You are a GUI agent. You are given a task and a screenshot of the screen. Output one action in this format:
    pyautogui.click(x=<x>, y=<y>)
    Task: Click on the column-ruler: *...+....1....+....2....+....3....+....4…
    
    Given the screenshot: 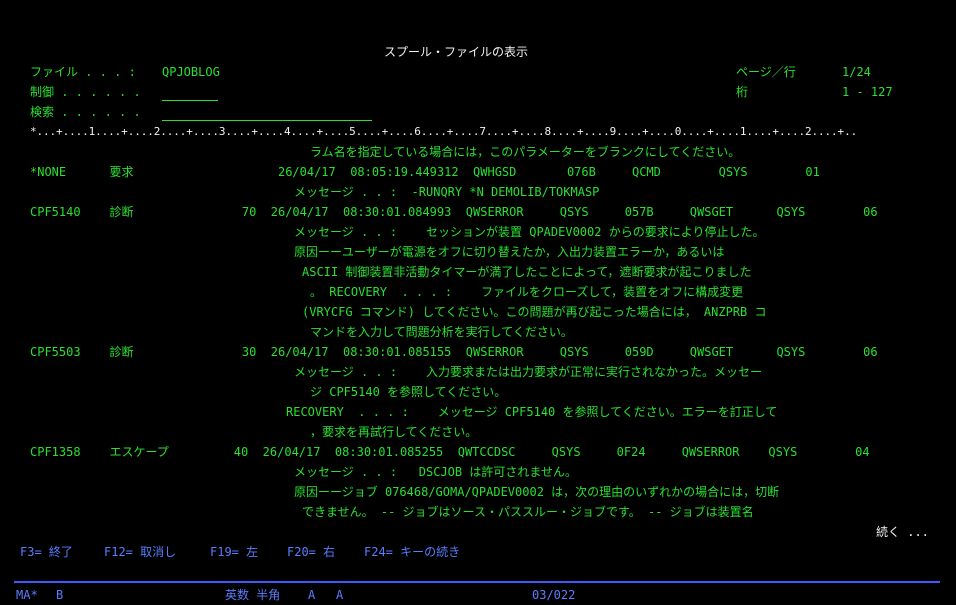 What is the action you would take?
    pyautogui.click(x=444, y=131)
    